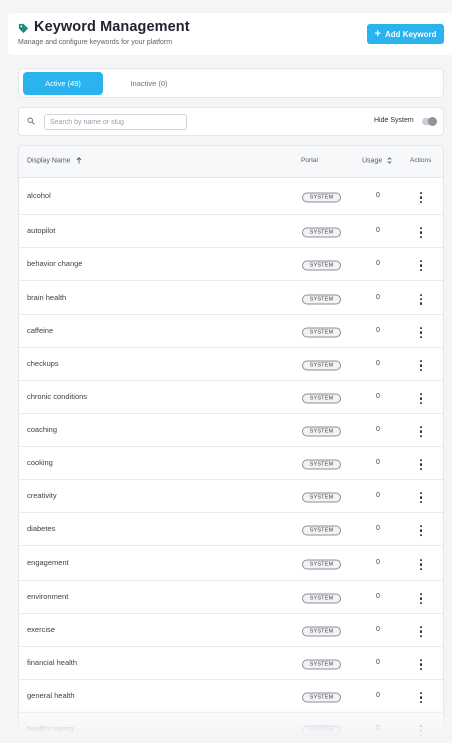 The height and width of the screenshot is (743, 452). I want to click on table-row: creativity SYSTEM 0, so click(231, 496).